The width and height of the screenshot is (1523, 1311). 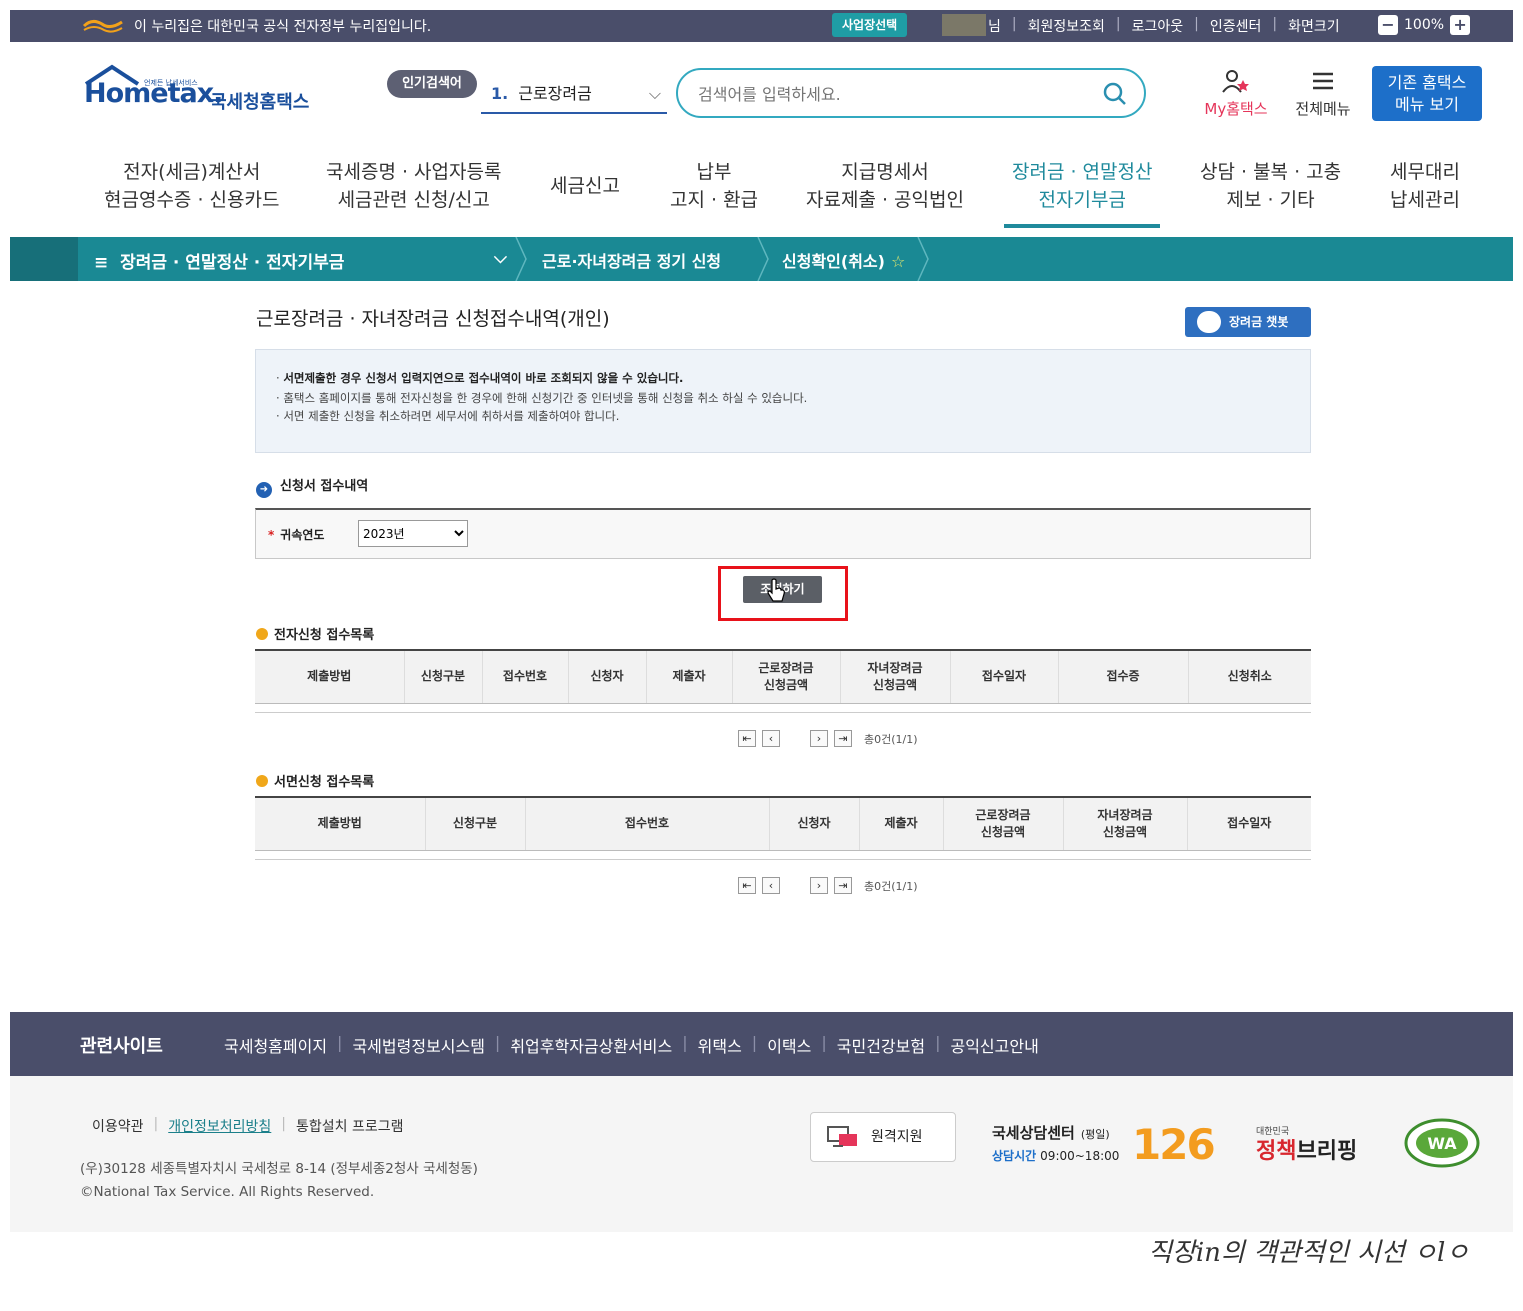 What do you see at coordinates (1066, 26) in the screenshot?
I see `member-info-link: 회원정보조회` at bounding box center [1066, 26].